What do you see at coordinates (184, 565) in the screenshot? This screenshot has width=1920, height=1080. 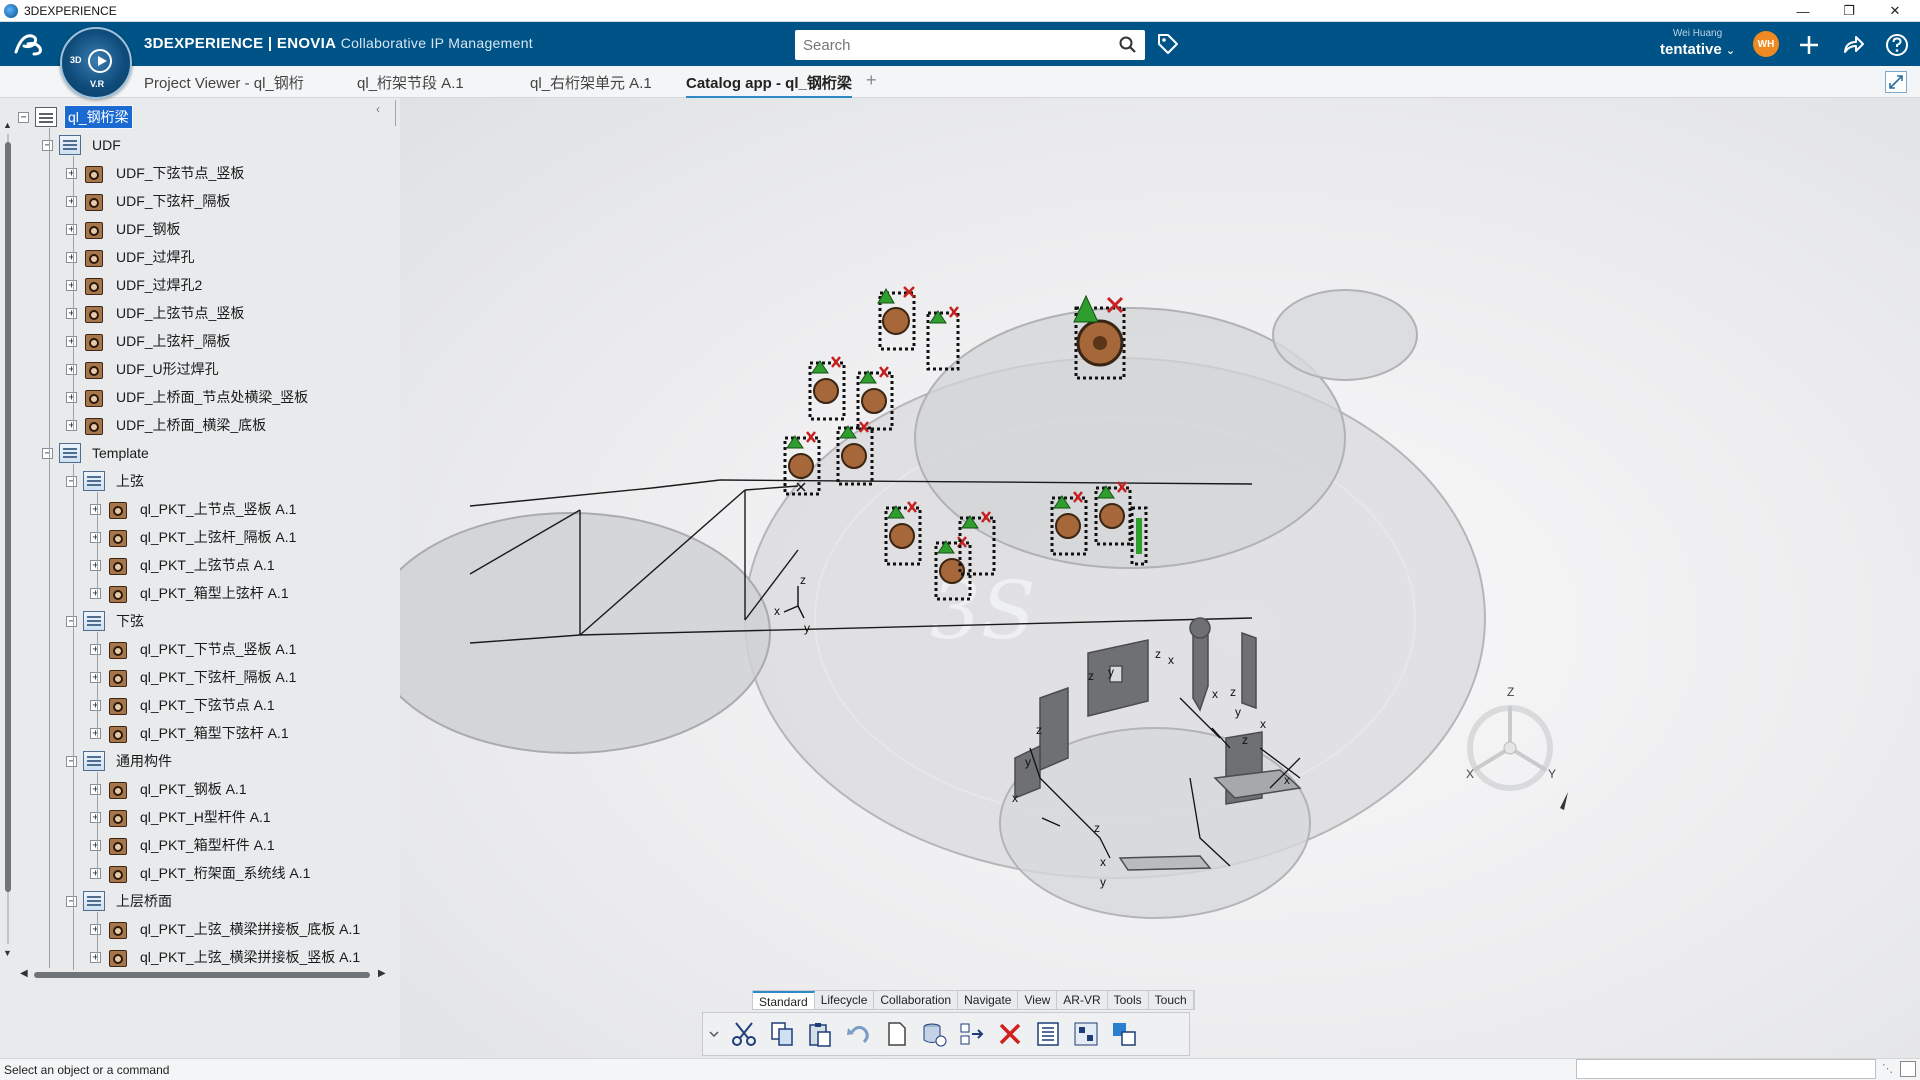 I see `tree-item-template: + ql_PKT_上弦节点 A.1` at bounding box center [184, 565].